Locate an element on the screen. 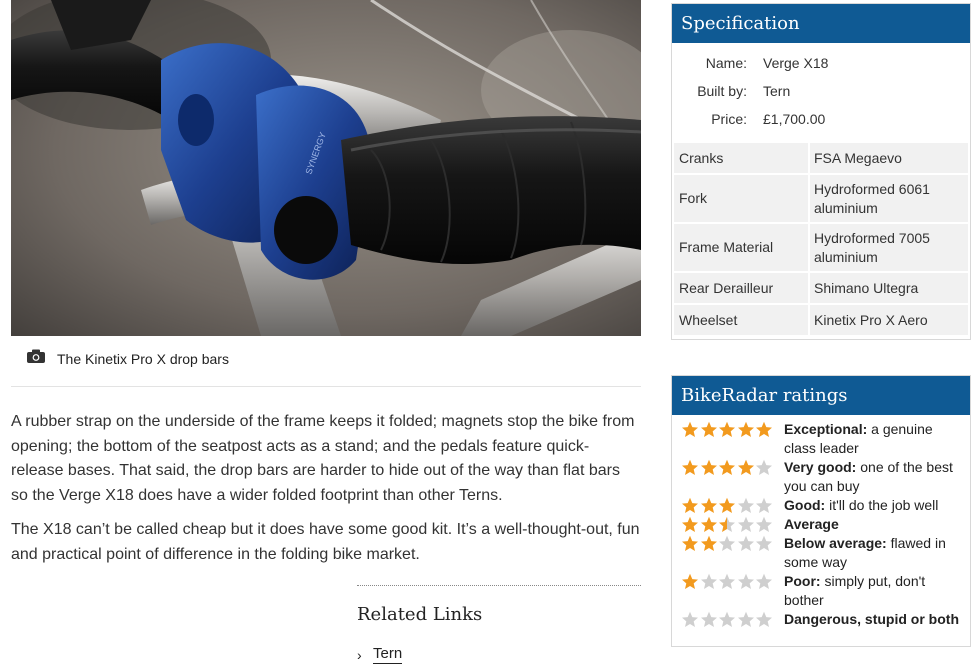  spec-key: Frame Material is located at coordinates (741, 247).